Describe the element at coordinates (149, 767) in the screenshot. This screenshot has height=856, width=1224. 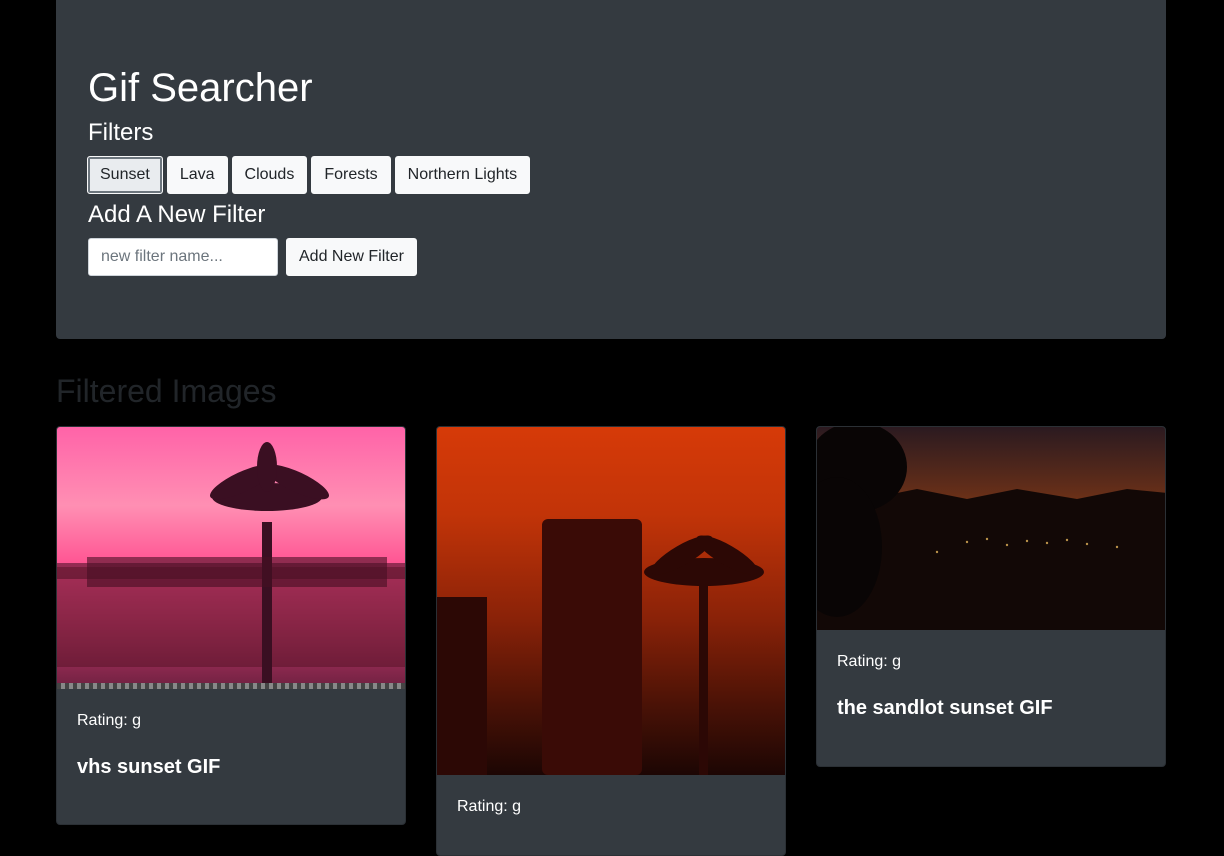
I see `gif-title: vhs sunset GIF` at that location.